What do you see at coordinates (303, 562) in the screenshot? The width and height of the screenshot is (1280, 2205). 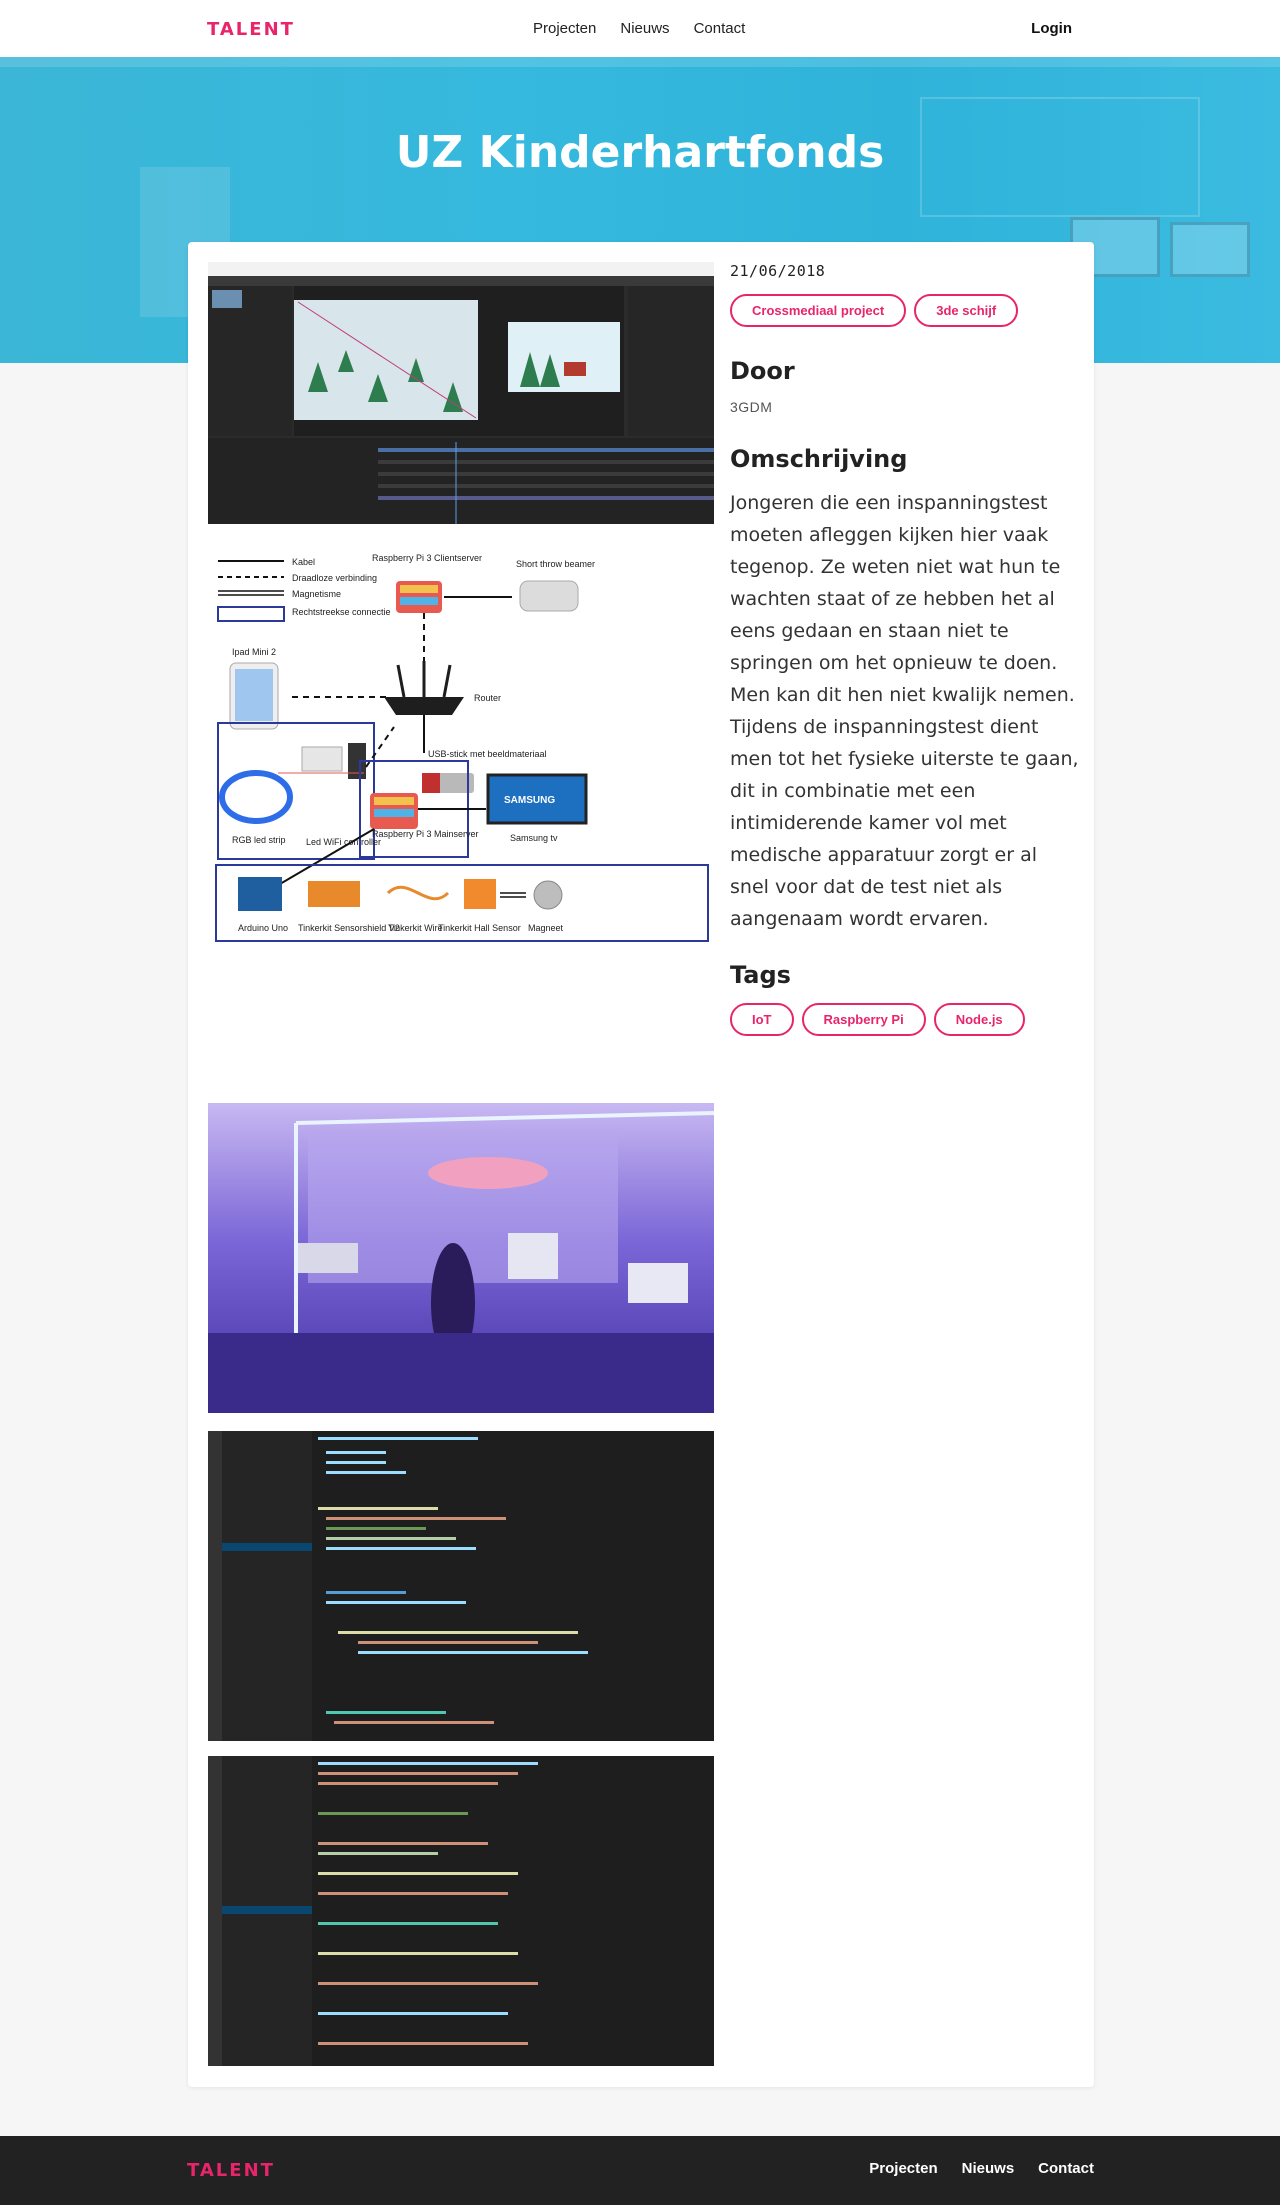 I see `legend-kabel: Kabel` at bounding box center [303, 562].